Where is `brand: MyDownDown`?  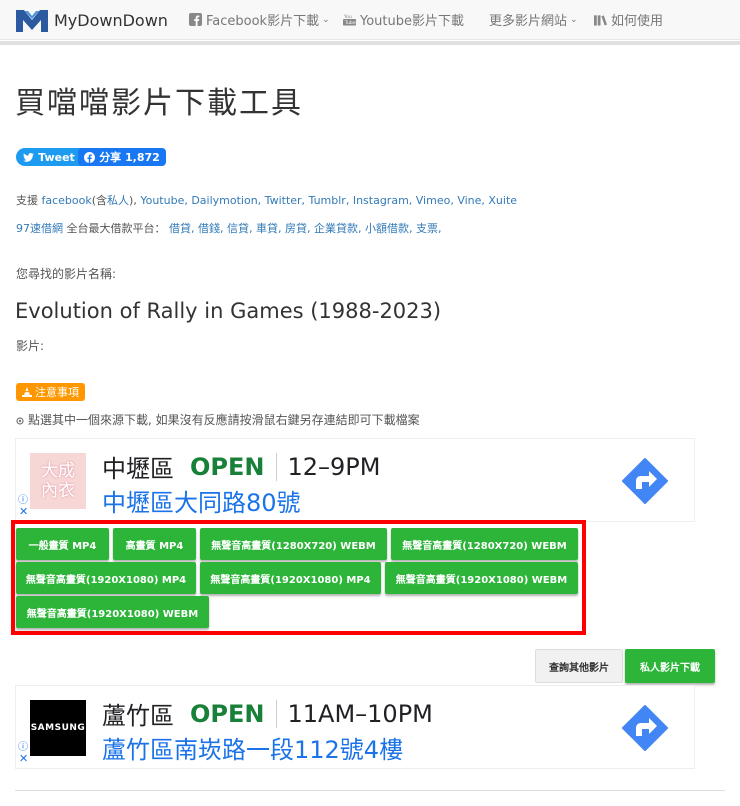
brand: MyDownDown is located at coordinates (91, 20).